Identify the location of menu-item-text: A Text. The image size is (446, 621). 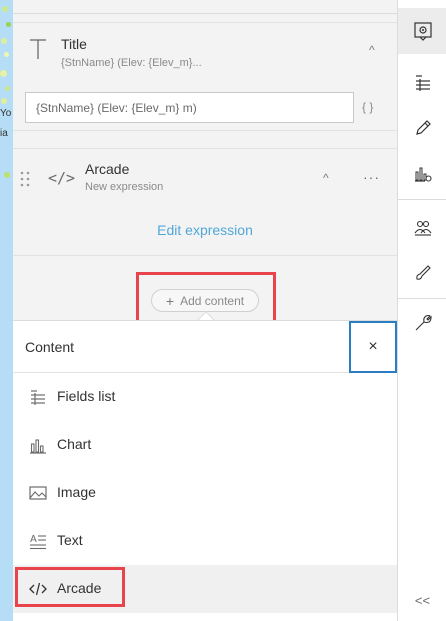
(205, 541).